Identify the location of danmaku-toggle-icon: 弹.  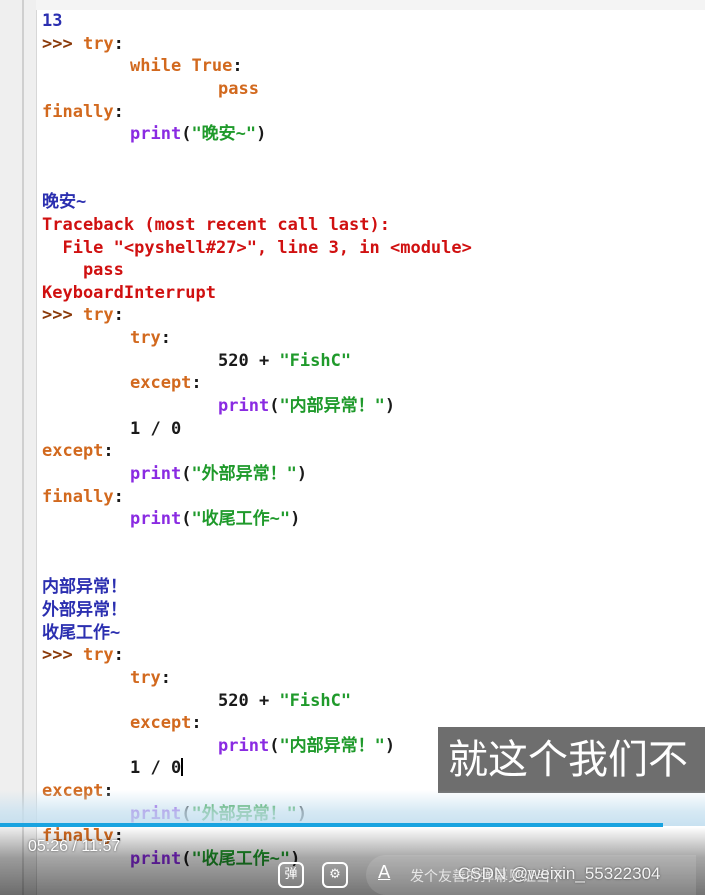
(291, 875).